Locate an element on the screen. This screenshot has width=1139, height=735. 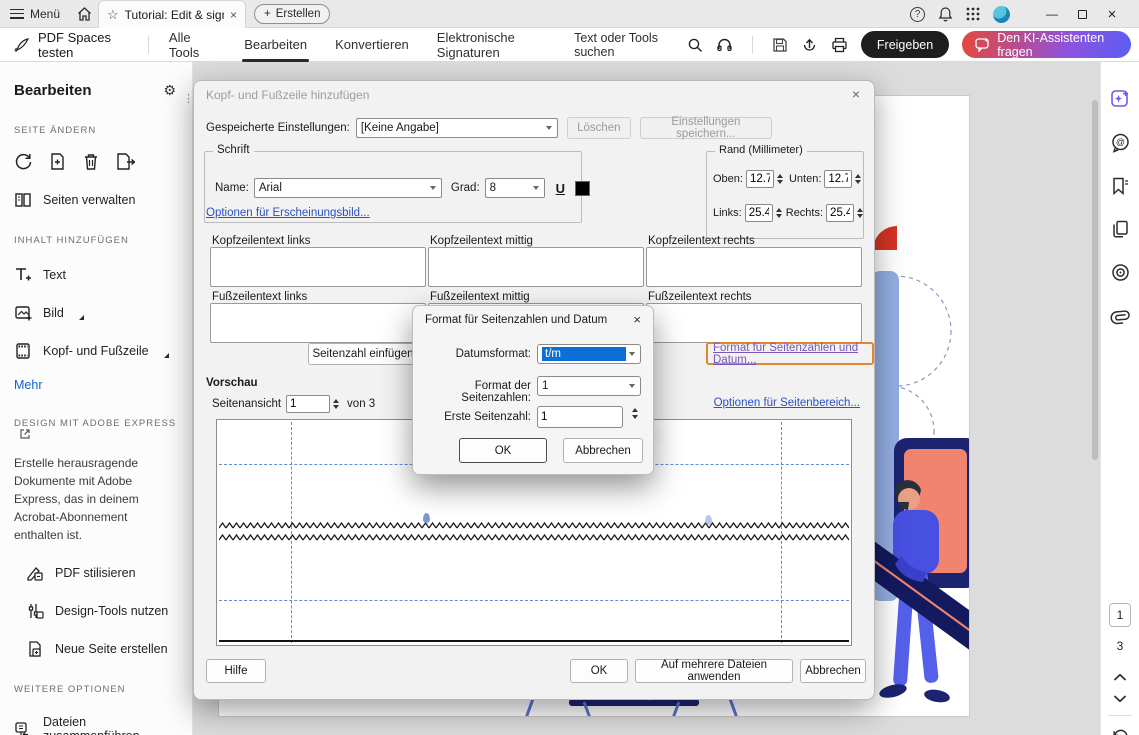
sidebar-item-kopf-fusszeile: Kopf- und Fußzeile is located at coordinates (96, 351).